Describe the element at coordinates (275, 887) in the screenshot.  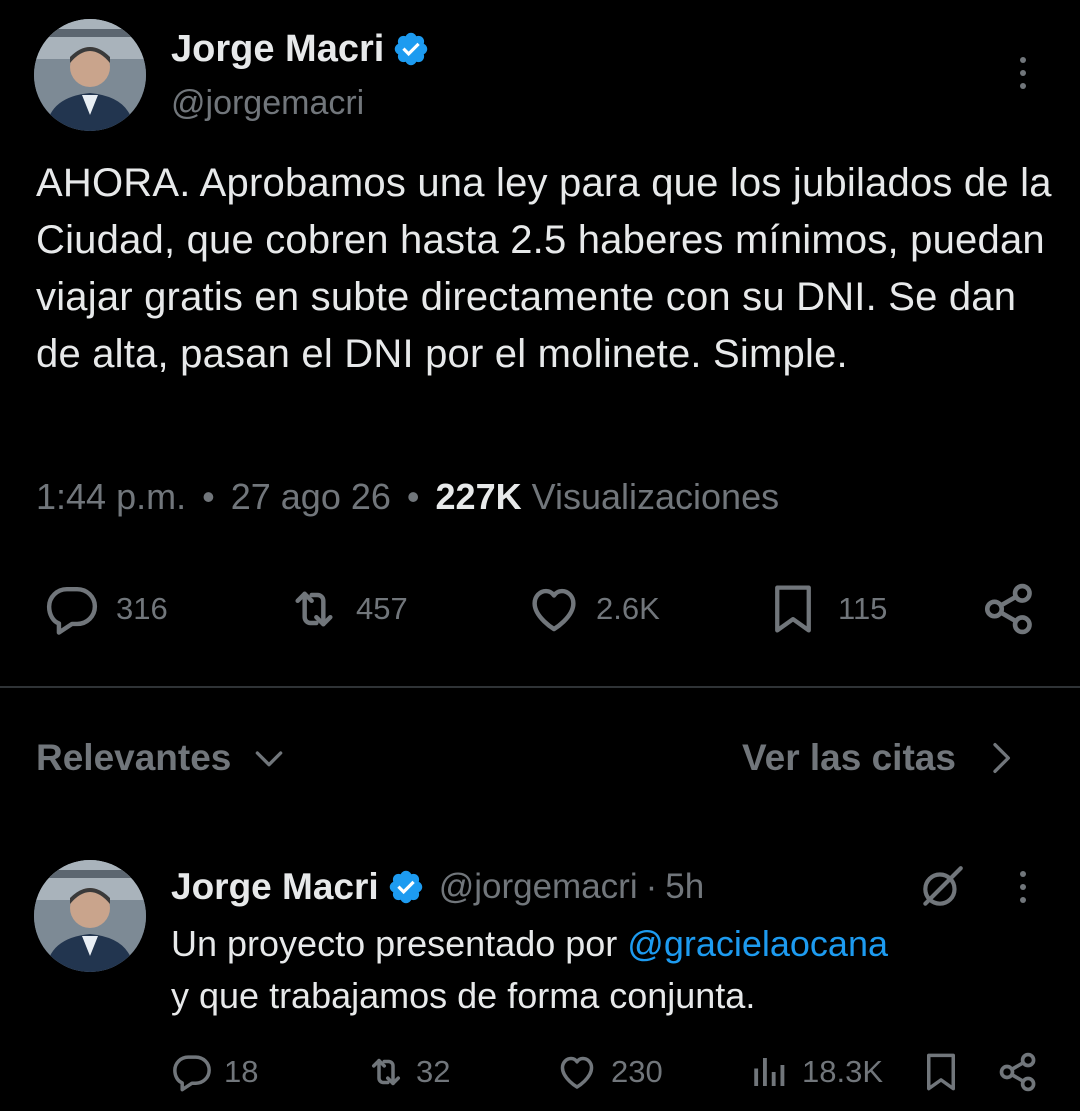
I see `reply-author-name: Jorge Macri` at that location.